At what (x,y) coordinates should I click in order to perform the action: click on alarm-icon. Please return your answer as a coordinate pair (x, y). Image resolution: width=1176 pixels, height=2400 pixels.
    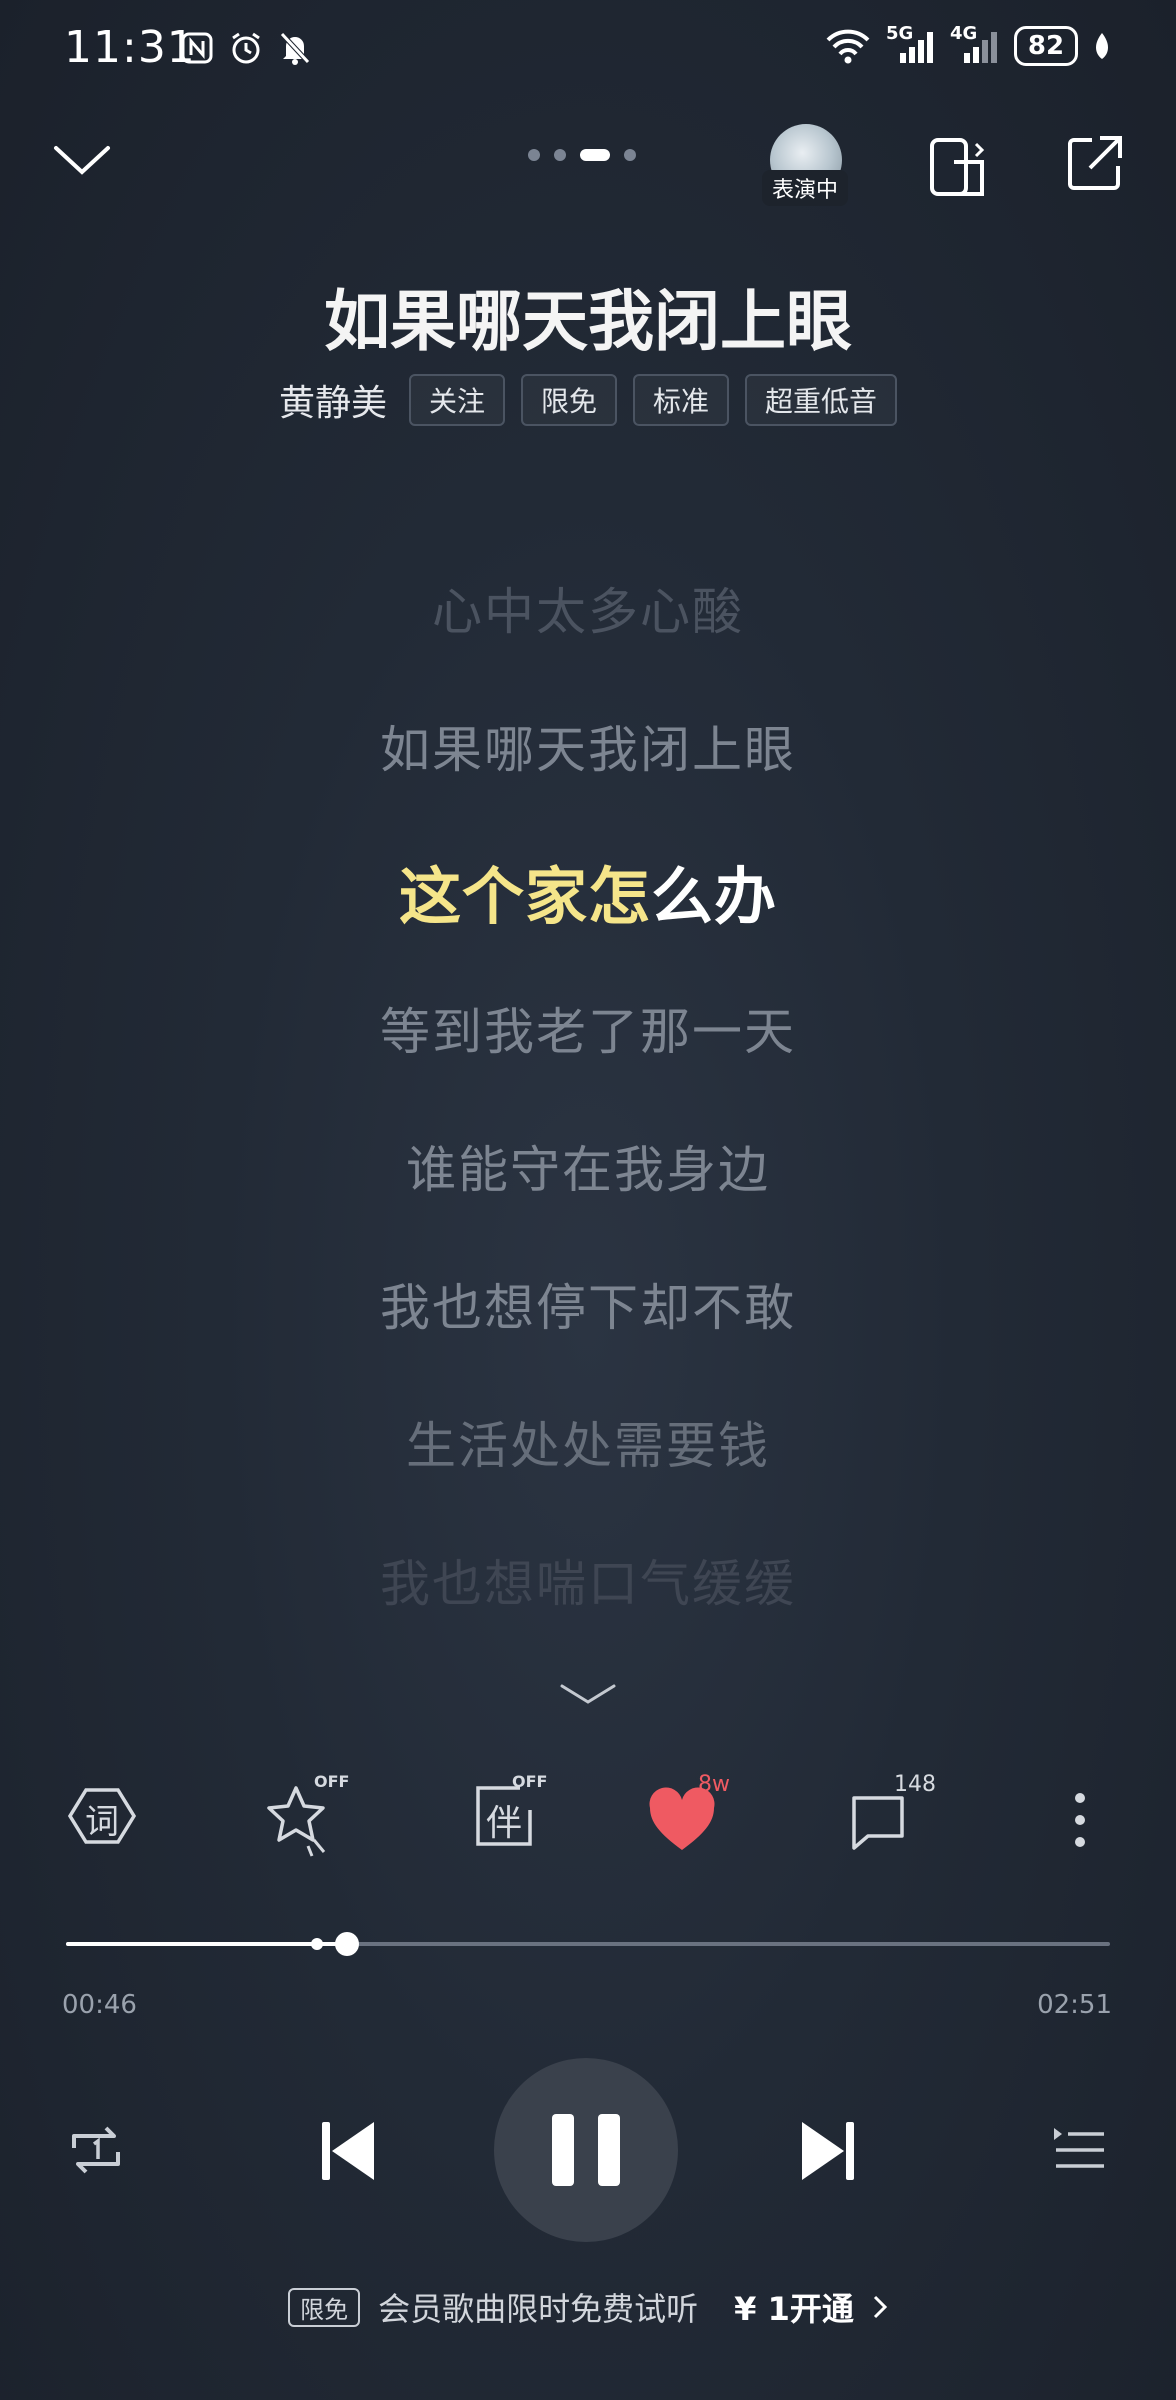
    Looking at the image, I should click on (246, 48).